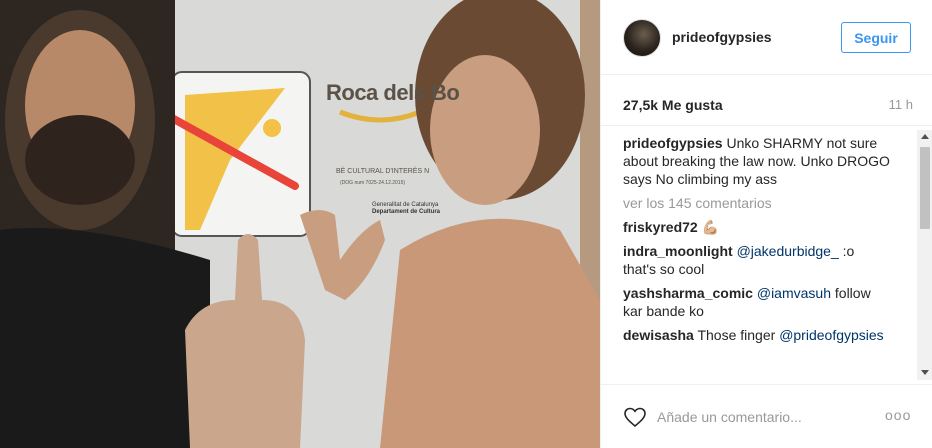 The width and height of the screenshot is (932, 448). I want to click on comment-bar: ooo, so click(766, 416).